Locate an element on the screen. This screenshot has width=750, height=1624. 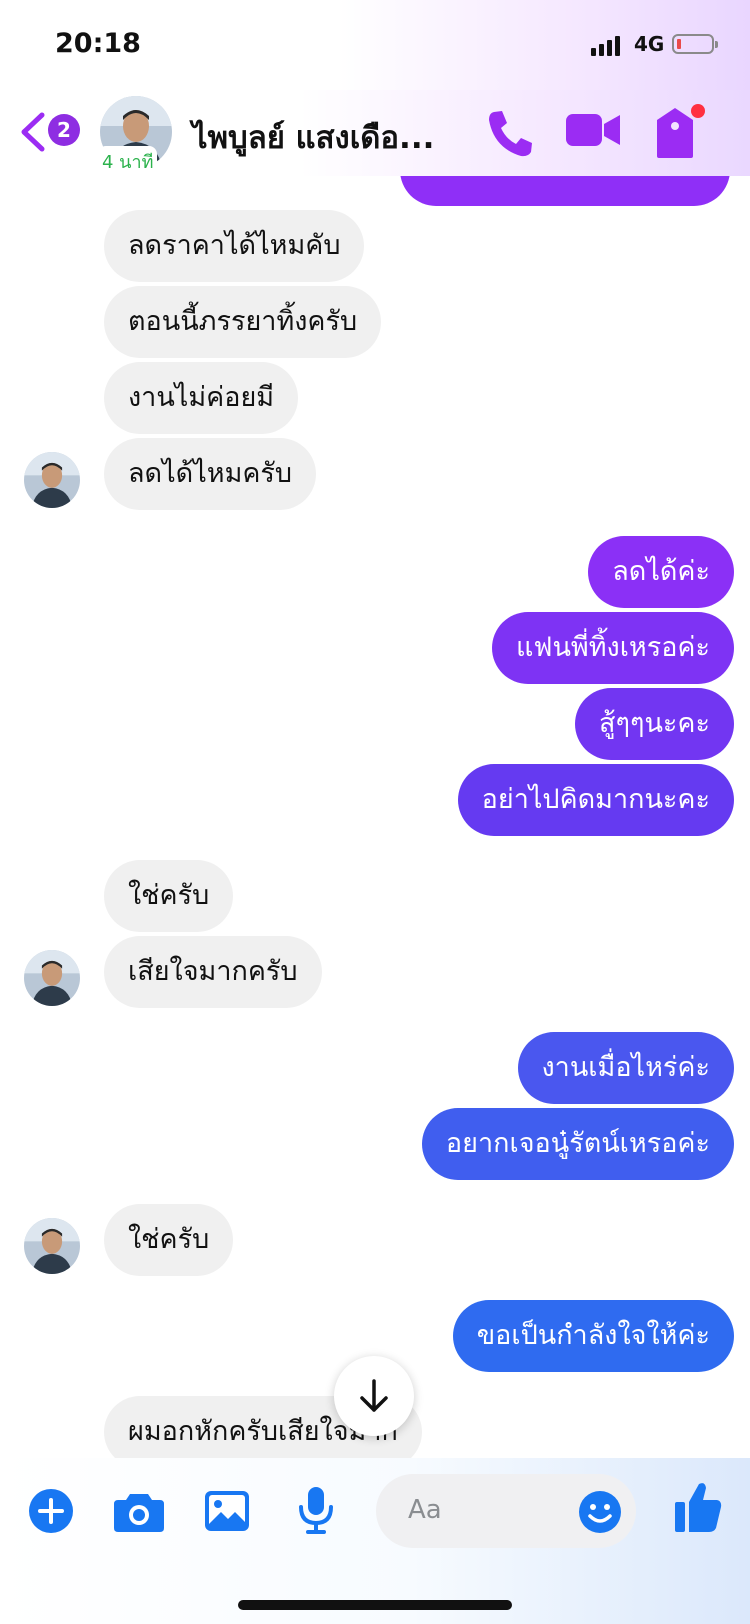
clock: 20:18 is located at coordinates (98, 43).